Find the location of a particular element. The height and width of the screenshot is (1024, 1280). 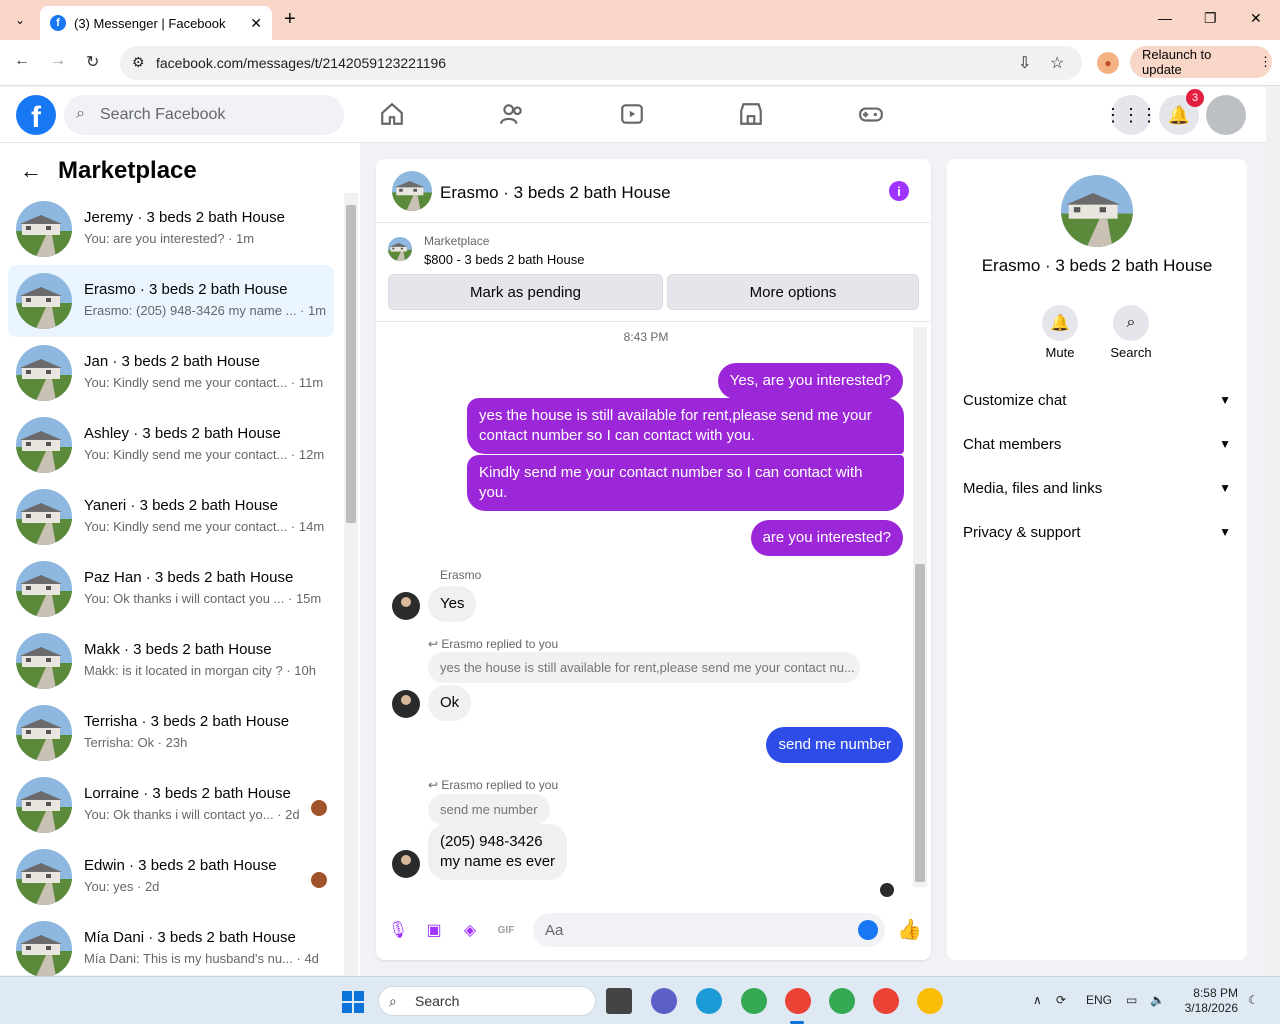

emoji-icon is located at coordinates (868, 930).